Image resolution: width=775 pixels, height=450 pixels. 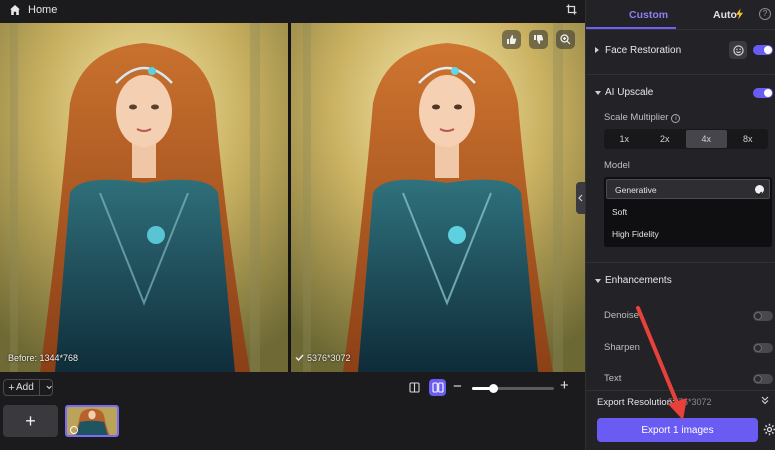 What do you see at coordinates (665, 139) in the screenshot?
I see `scale-option-2x: 2x` at bounding box center [665, 139].